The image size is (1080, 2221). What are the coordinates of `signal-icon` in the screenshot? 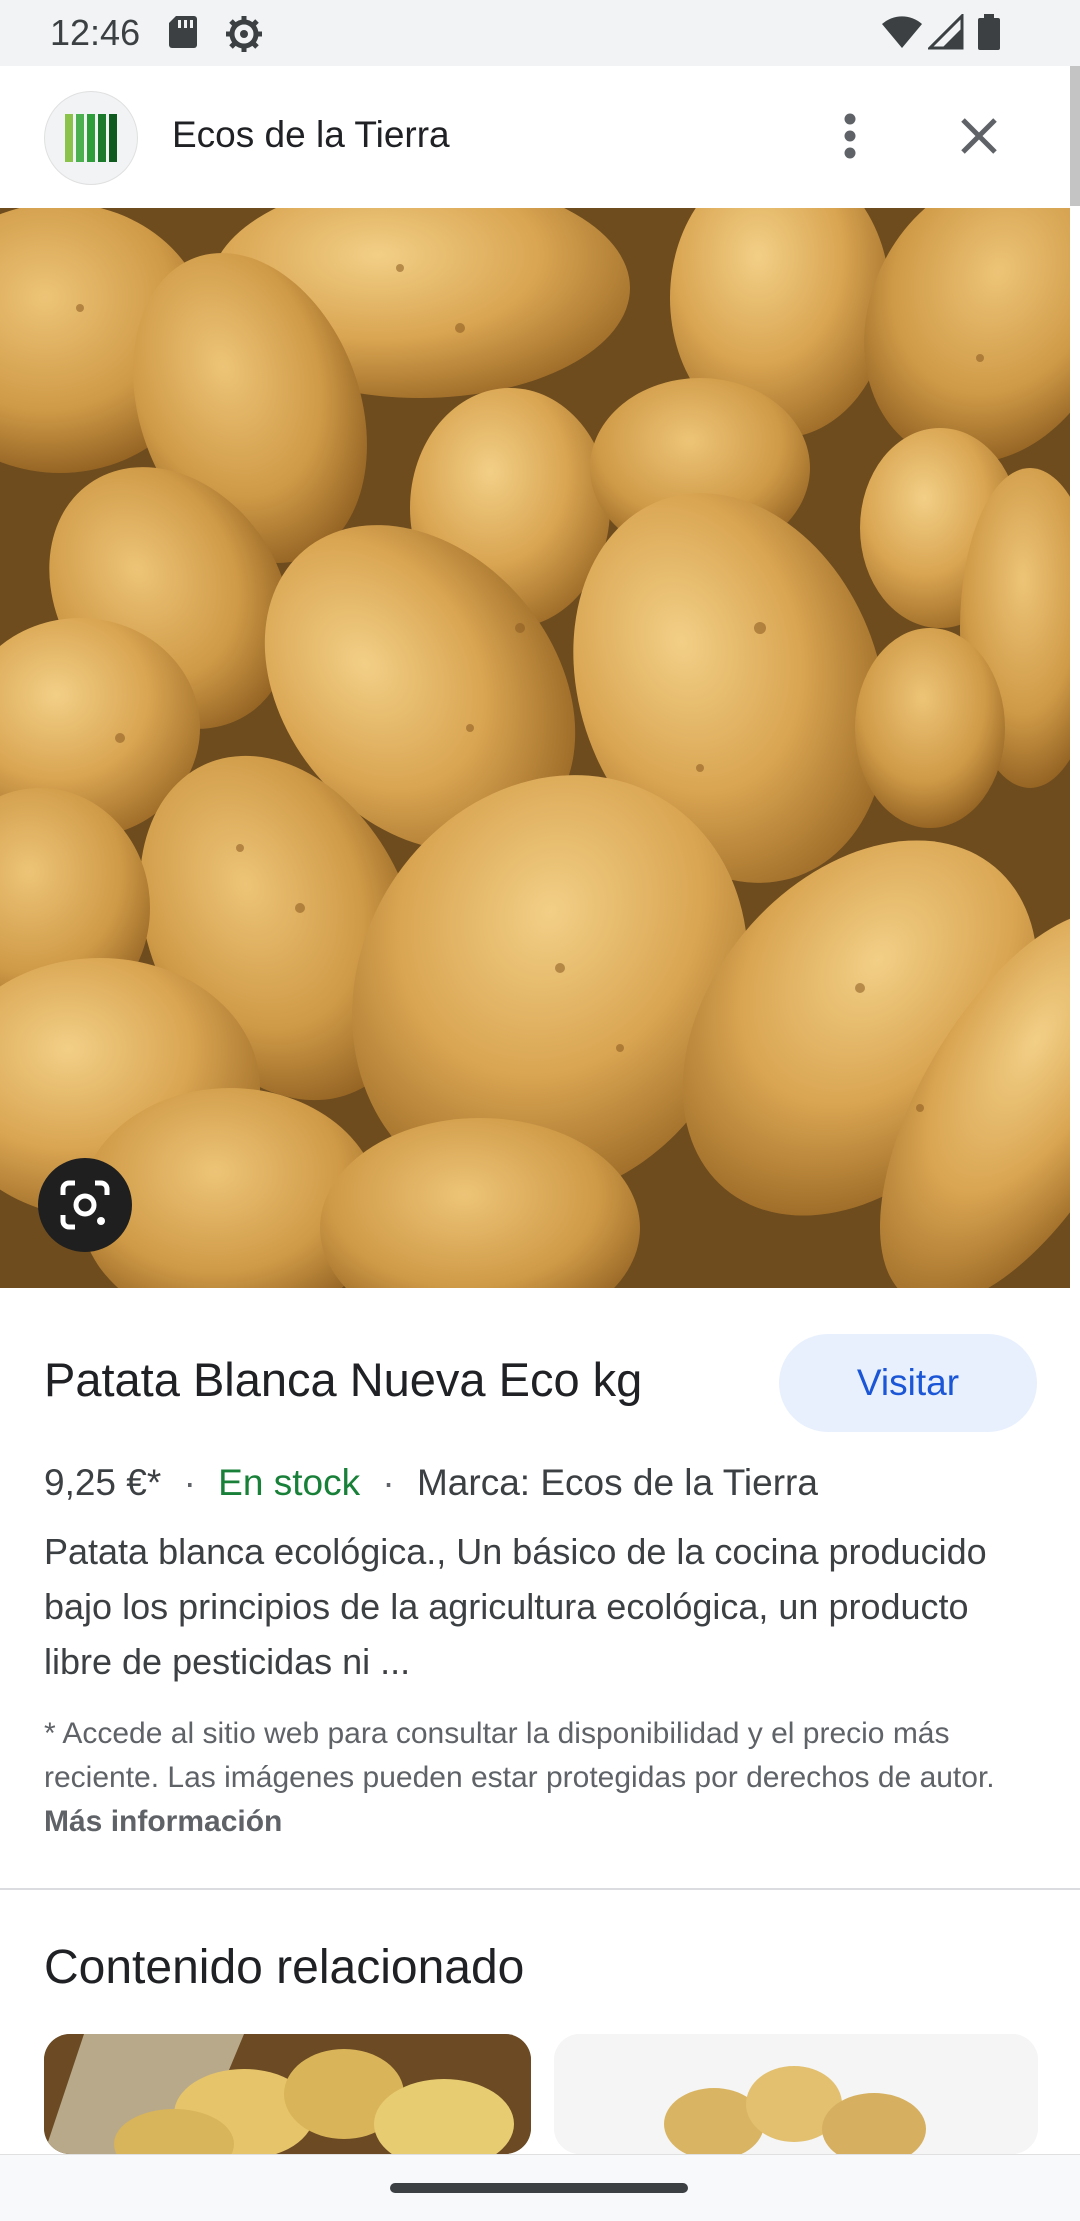 It's located at (946, 32).